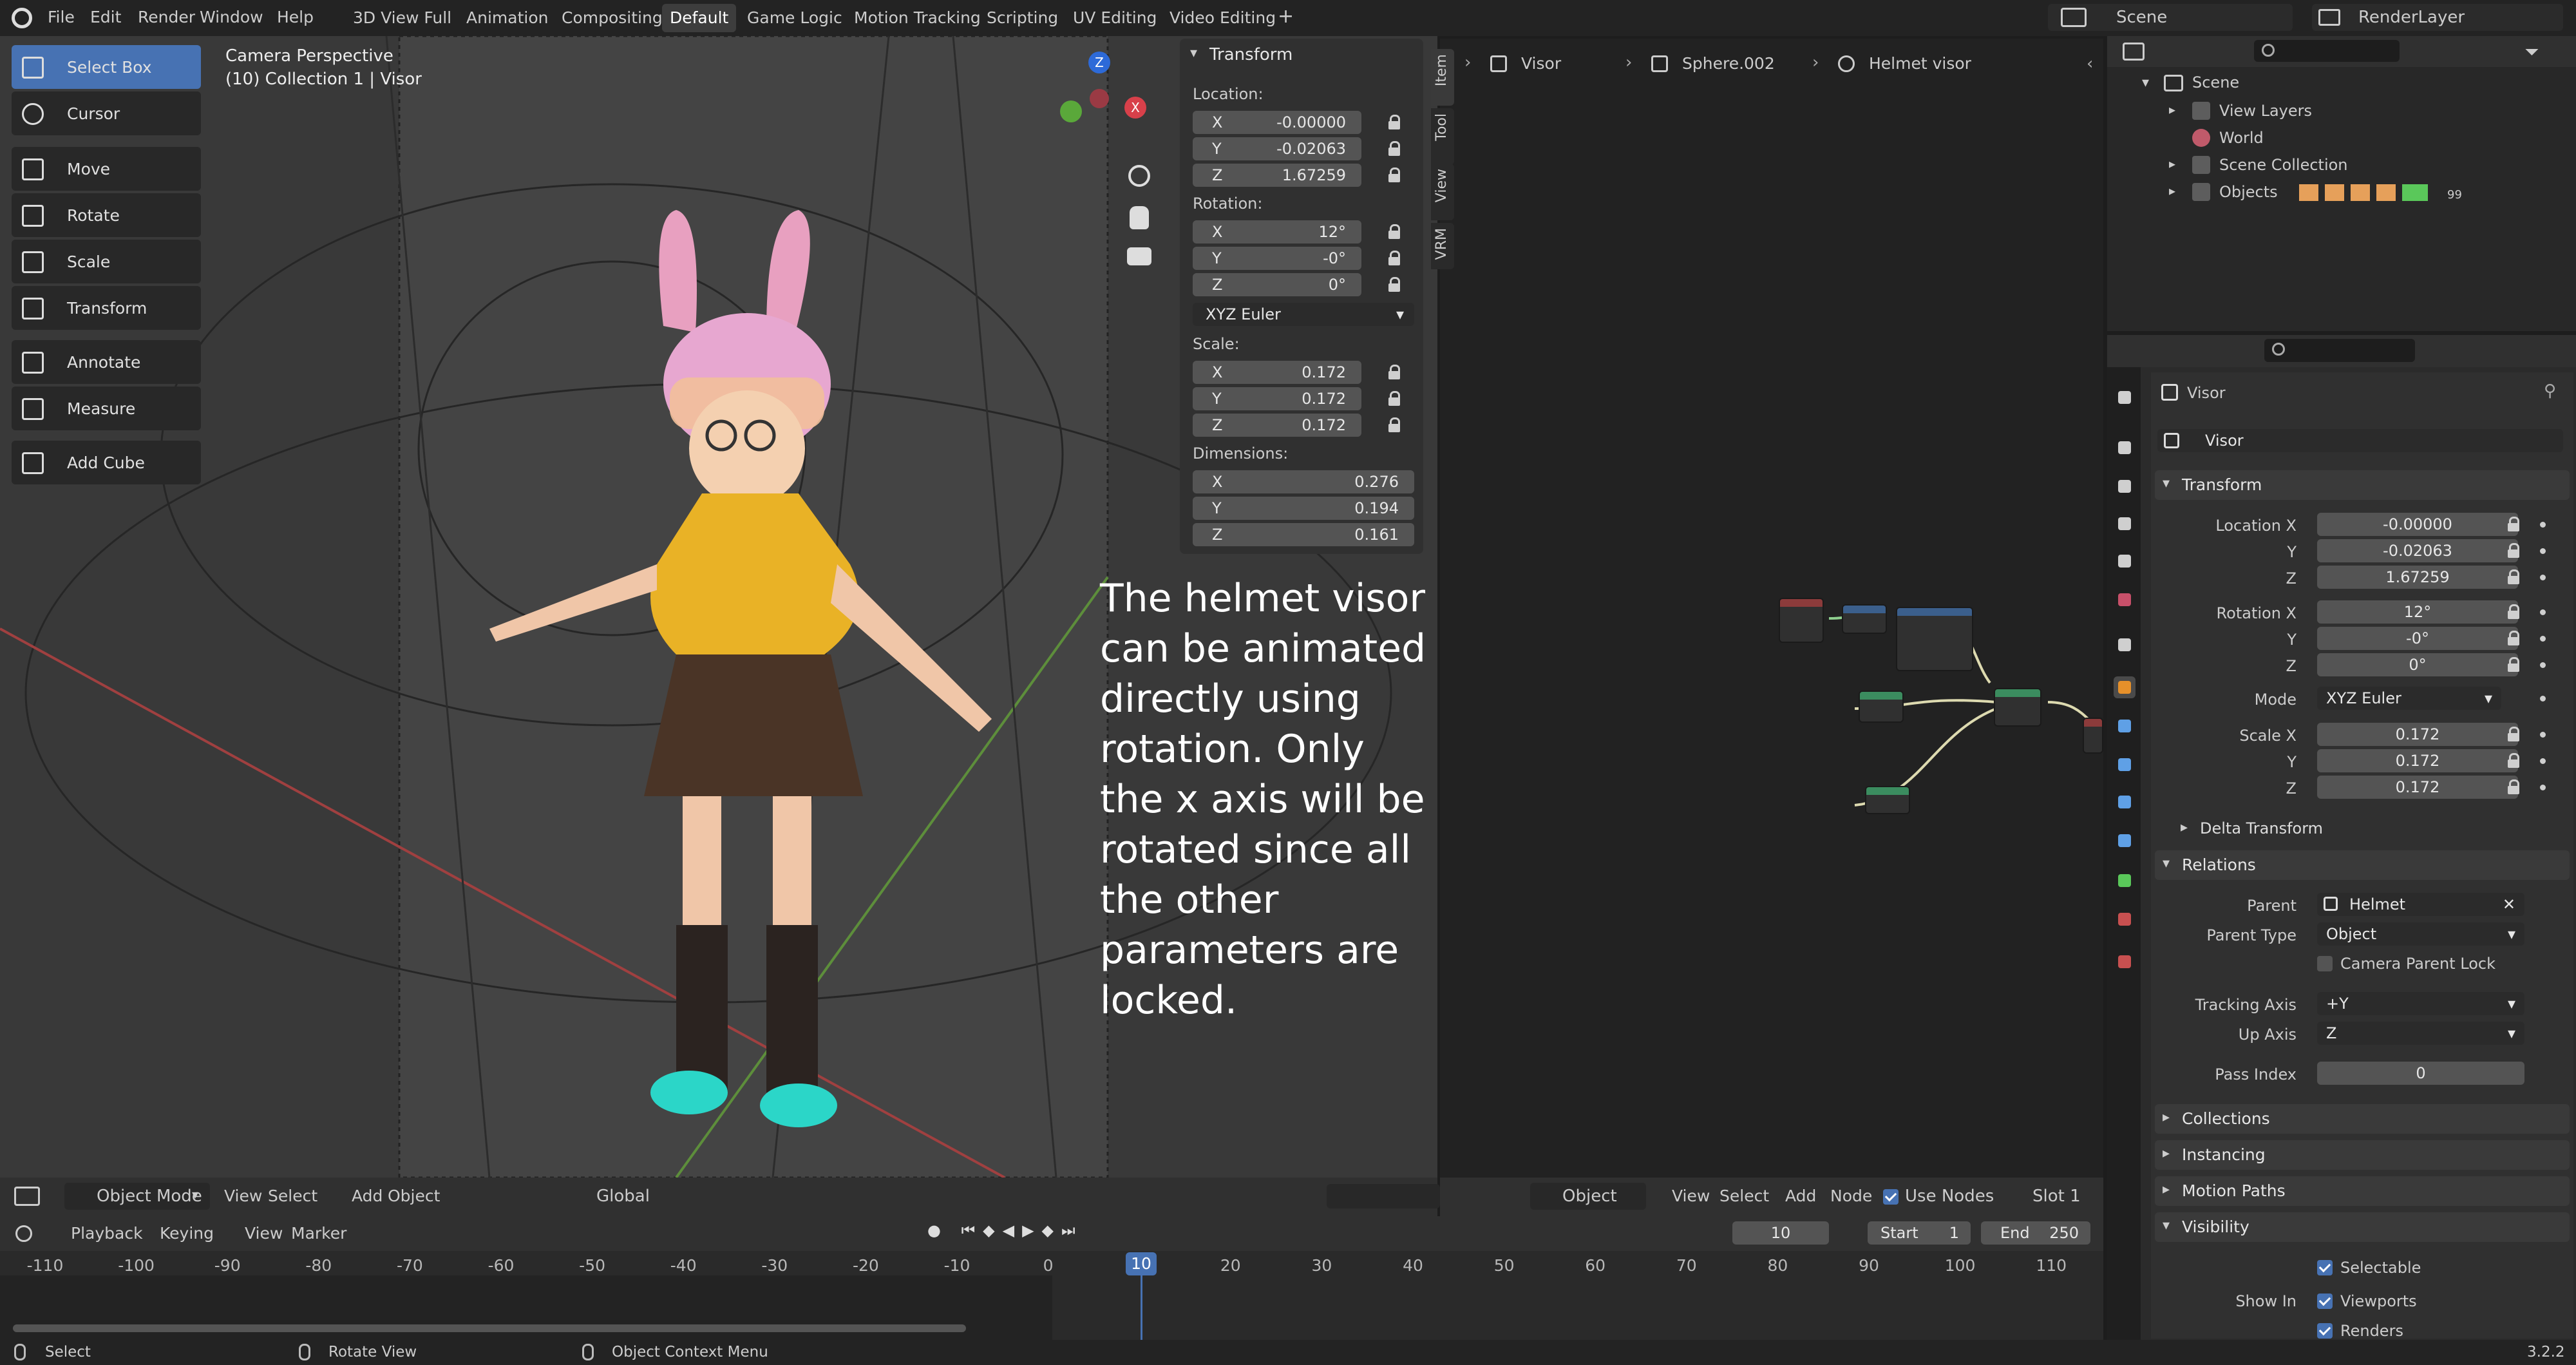 This screenshot has height=1365, width=2576. What do you see at coordinates (27, 1196) in the screenshot?
I see `editor-type-icon` at bounding box center [27, 1196].